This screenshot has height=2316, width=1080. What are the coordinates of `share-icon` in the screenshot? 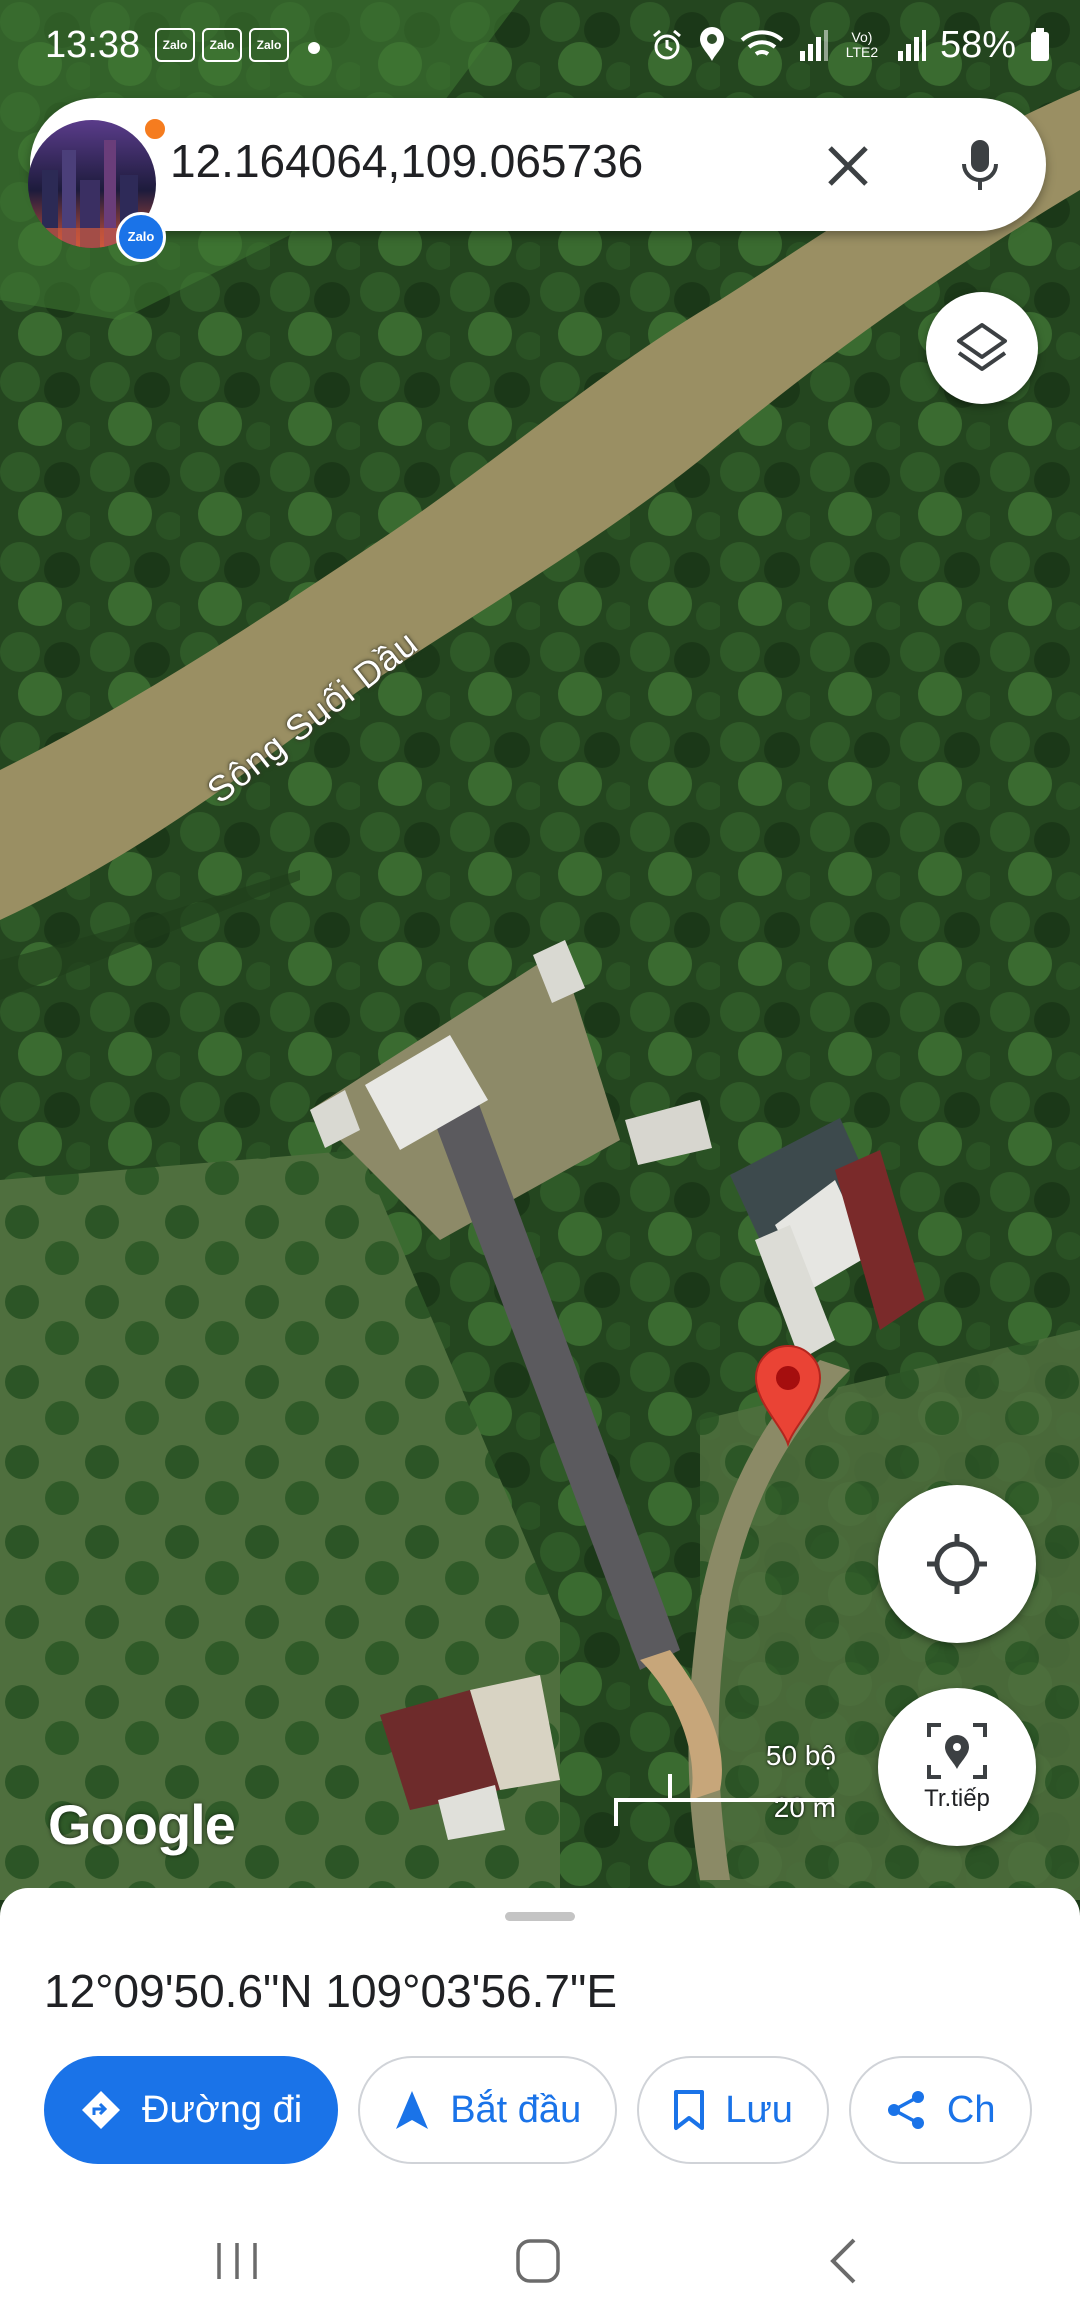 It's located at (905, 2110).